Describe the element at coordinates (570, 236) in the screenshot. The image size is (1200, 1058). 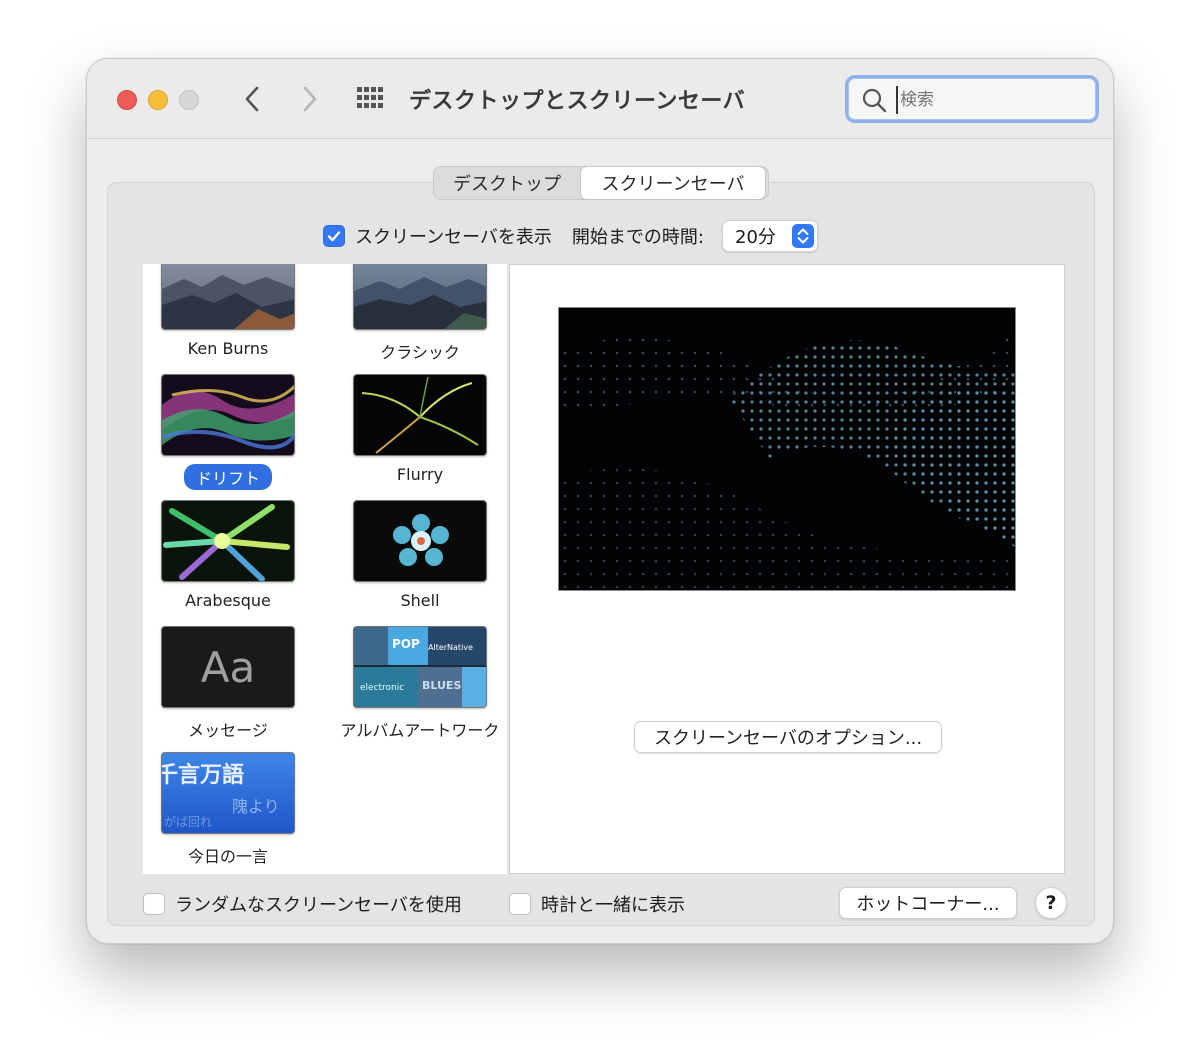
I see `show-screensaver-row: スクリーンセーバを表示 開始までの時間: 20分` at that location.